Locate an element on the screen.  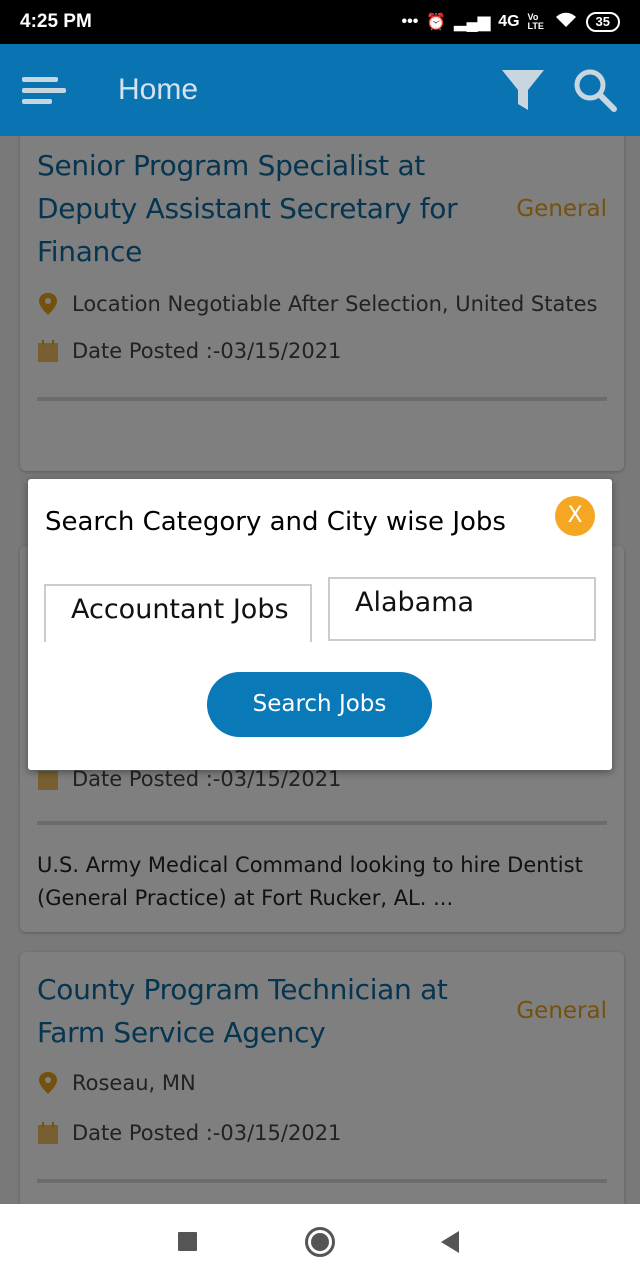
home-button-icon is located at coordinates (320, 1242).